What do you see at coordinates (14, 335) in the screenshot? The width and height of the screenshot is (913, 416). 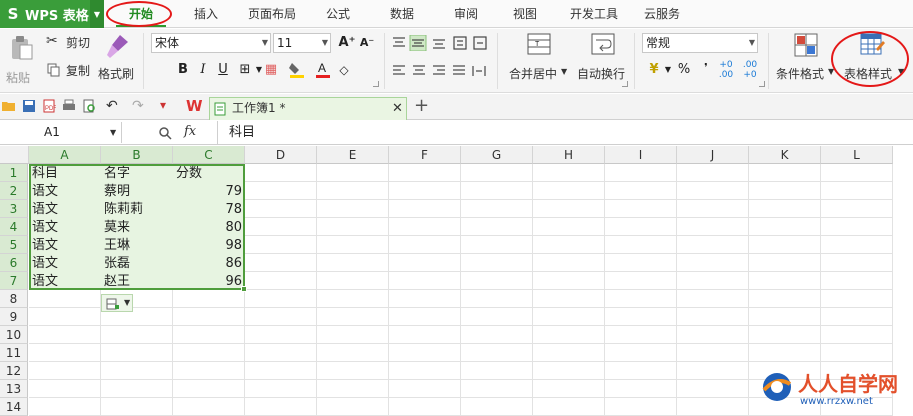 I see `row-header: 10` at bounding box center [14, 335].